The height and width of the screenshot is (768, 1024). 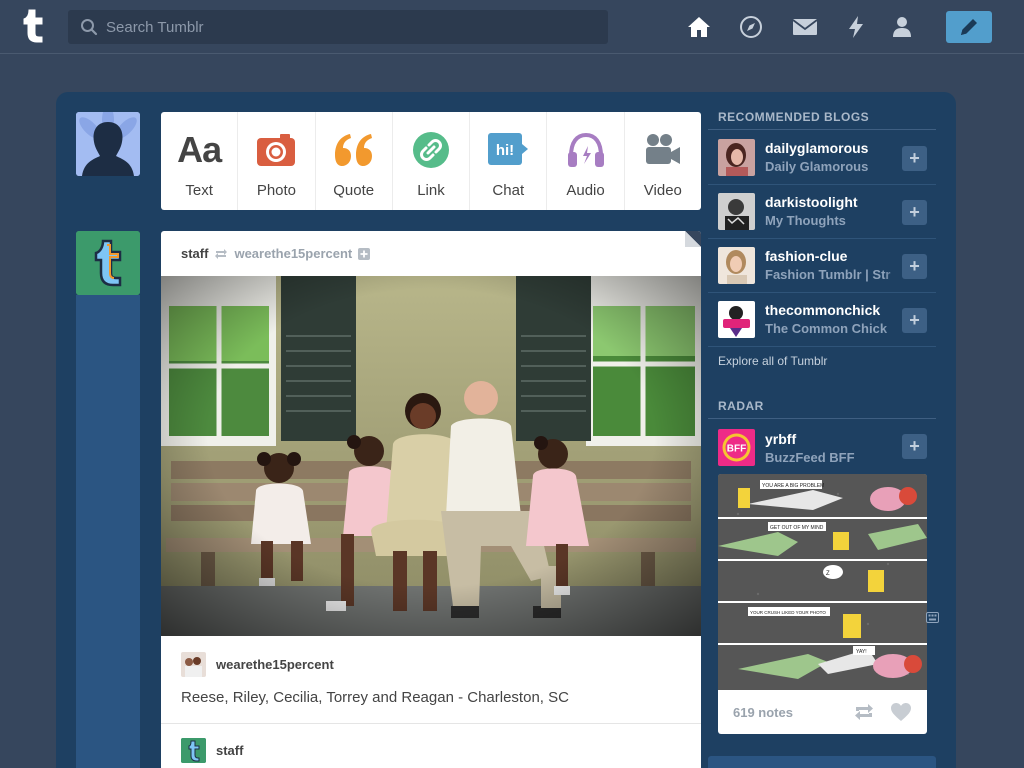 What do you see at coordinates (797, 528) in the screenshot?
I see `comic-line-2: GET OUT OF MY MIND` at bounding box center [797, 528].